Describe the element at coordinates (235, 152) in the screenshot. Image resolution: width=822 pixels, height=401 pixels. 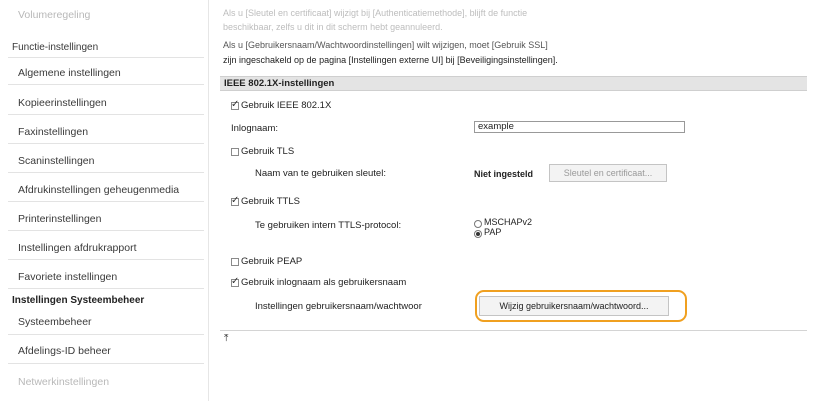
I see `use-tls-checkbox` at that location.